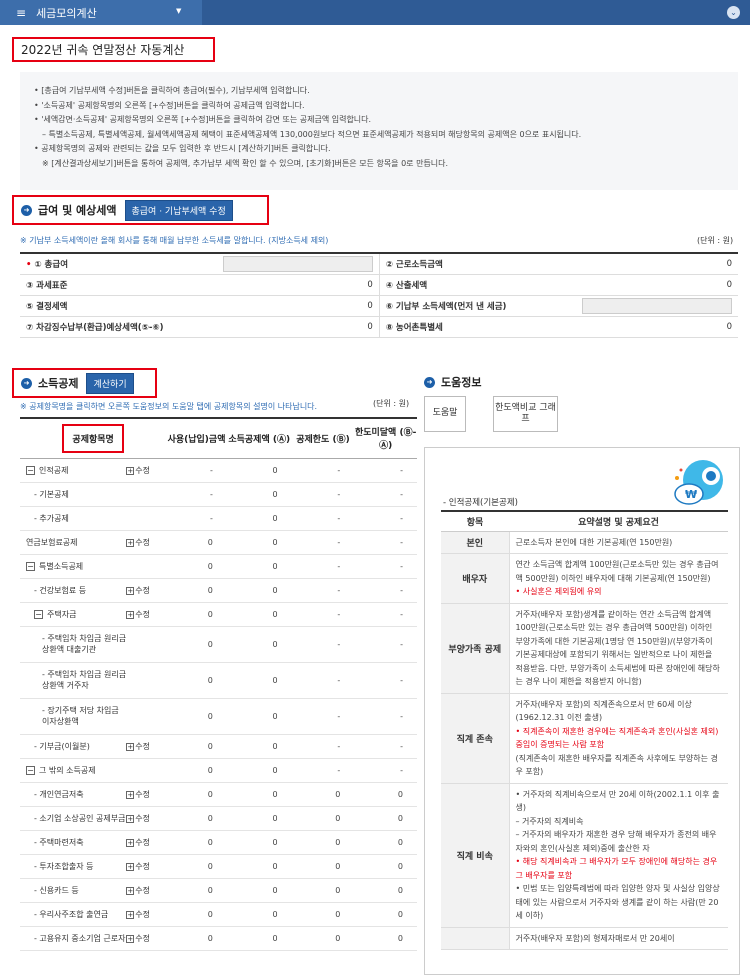  Describe the element at coordinates (84, 644) in the screenshot. I see `deduction-item-label: - 주택임차 차입금 원리금상환액 대출기관` at that location.